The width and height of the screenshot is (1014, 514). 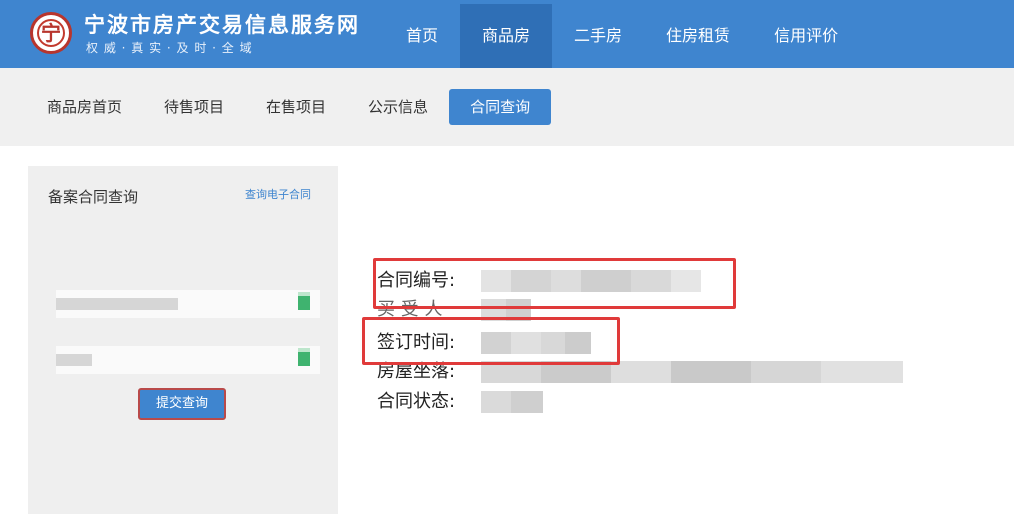 I want to click on nav-rental: 住房租赁, so click(x=698, y=36).